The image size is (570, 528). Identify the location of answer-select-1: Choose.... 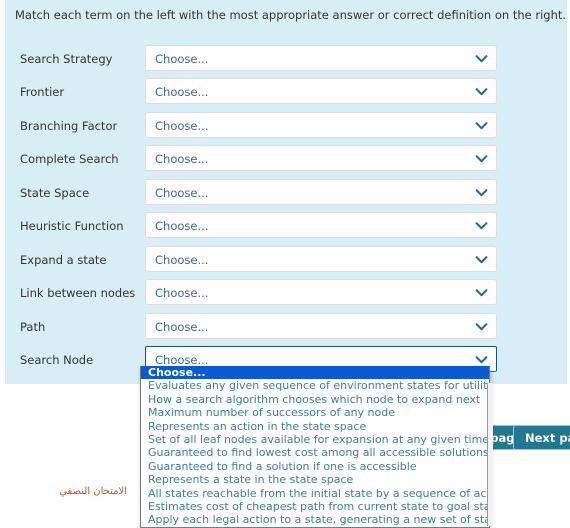
(321, 58).